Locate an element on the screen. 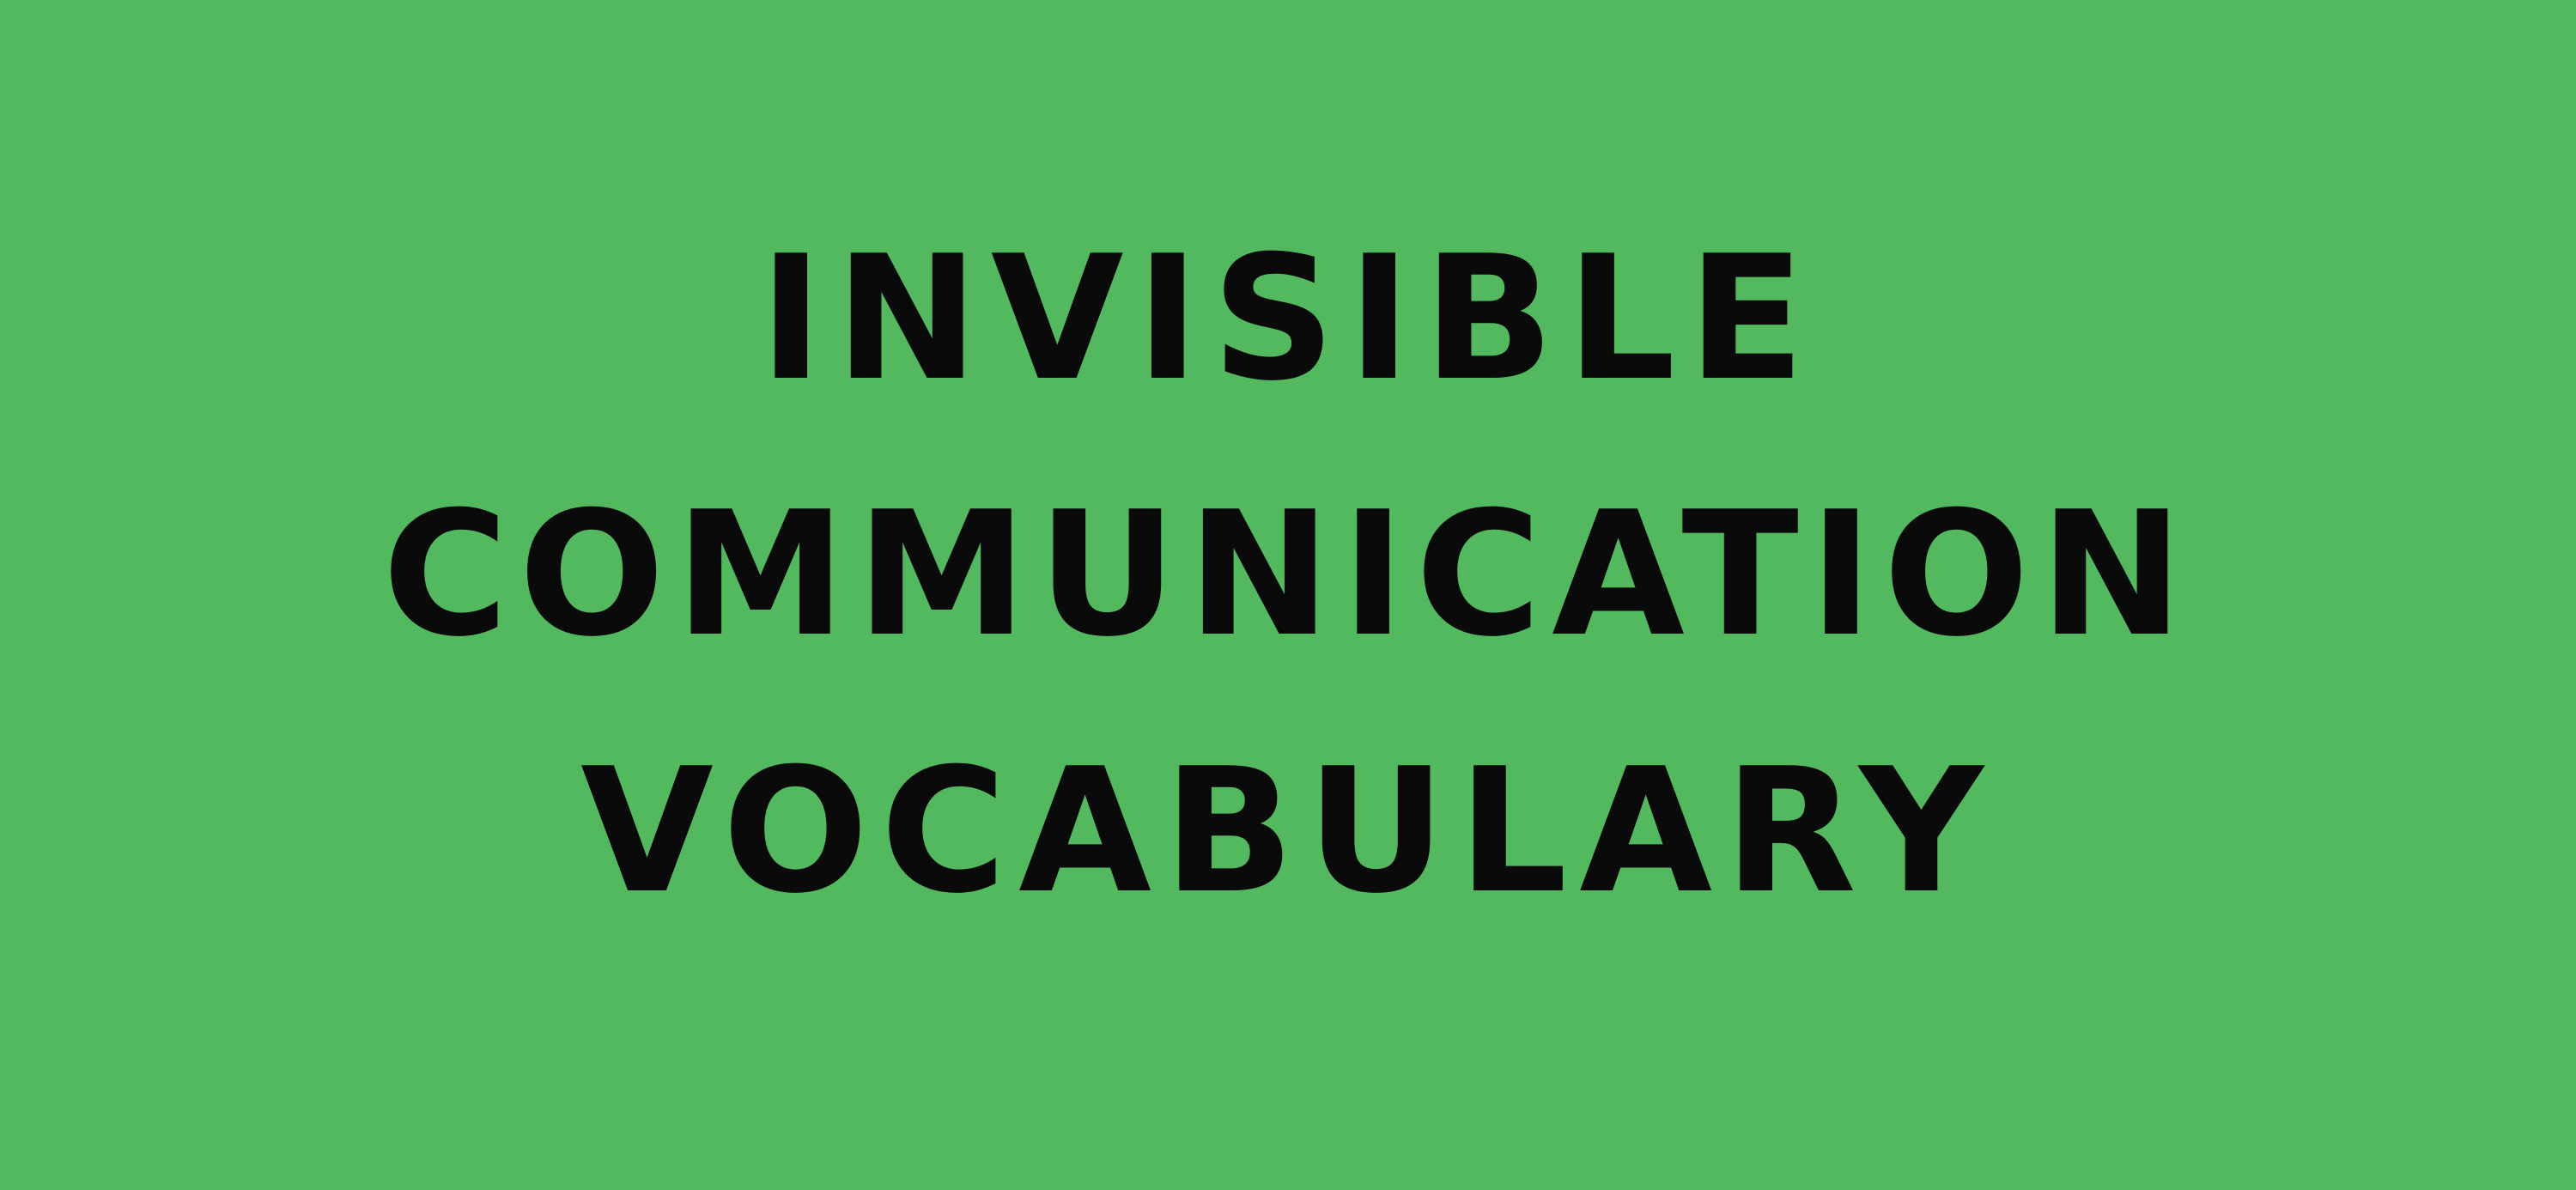 The width and height of the screenshot is (2576, 1190). title-line-1: INVISIBLE is located at coordinates (1288, 319).